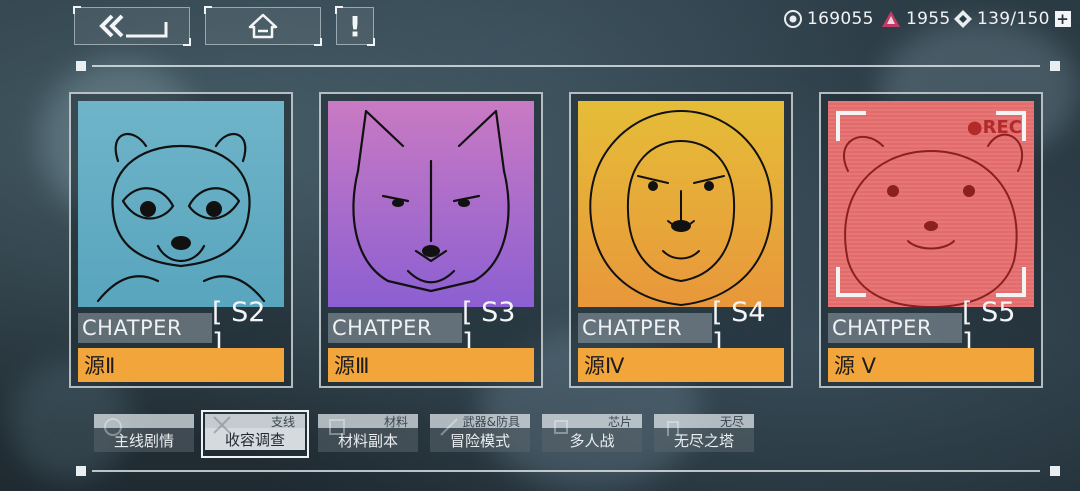 The image size is (1080, 491). What do you see at coordinates (255, 434) in the screenshot?
I see `tab-containment-investigation: 支线 收容调查` at bounding box center [255, 434].